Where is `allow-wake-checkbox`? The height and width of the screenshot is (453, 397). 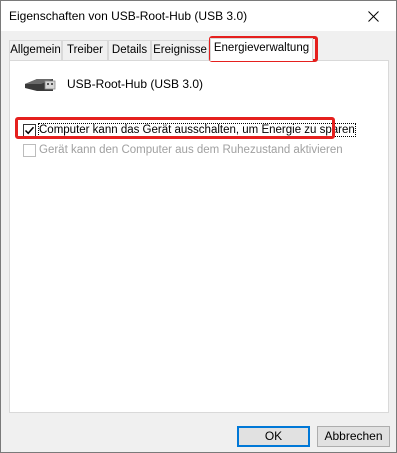 allow-wake-checkbox is located at coordinates (29, 150).